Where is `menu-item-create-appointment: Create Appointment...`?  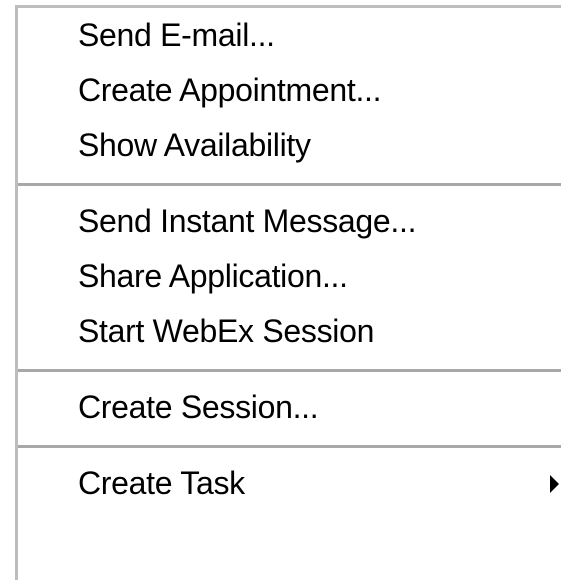
menu-item-create-appointment: Create Appointment... is located at coordinates (289, 90).